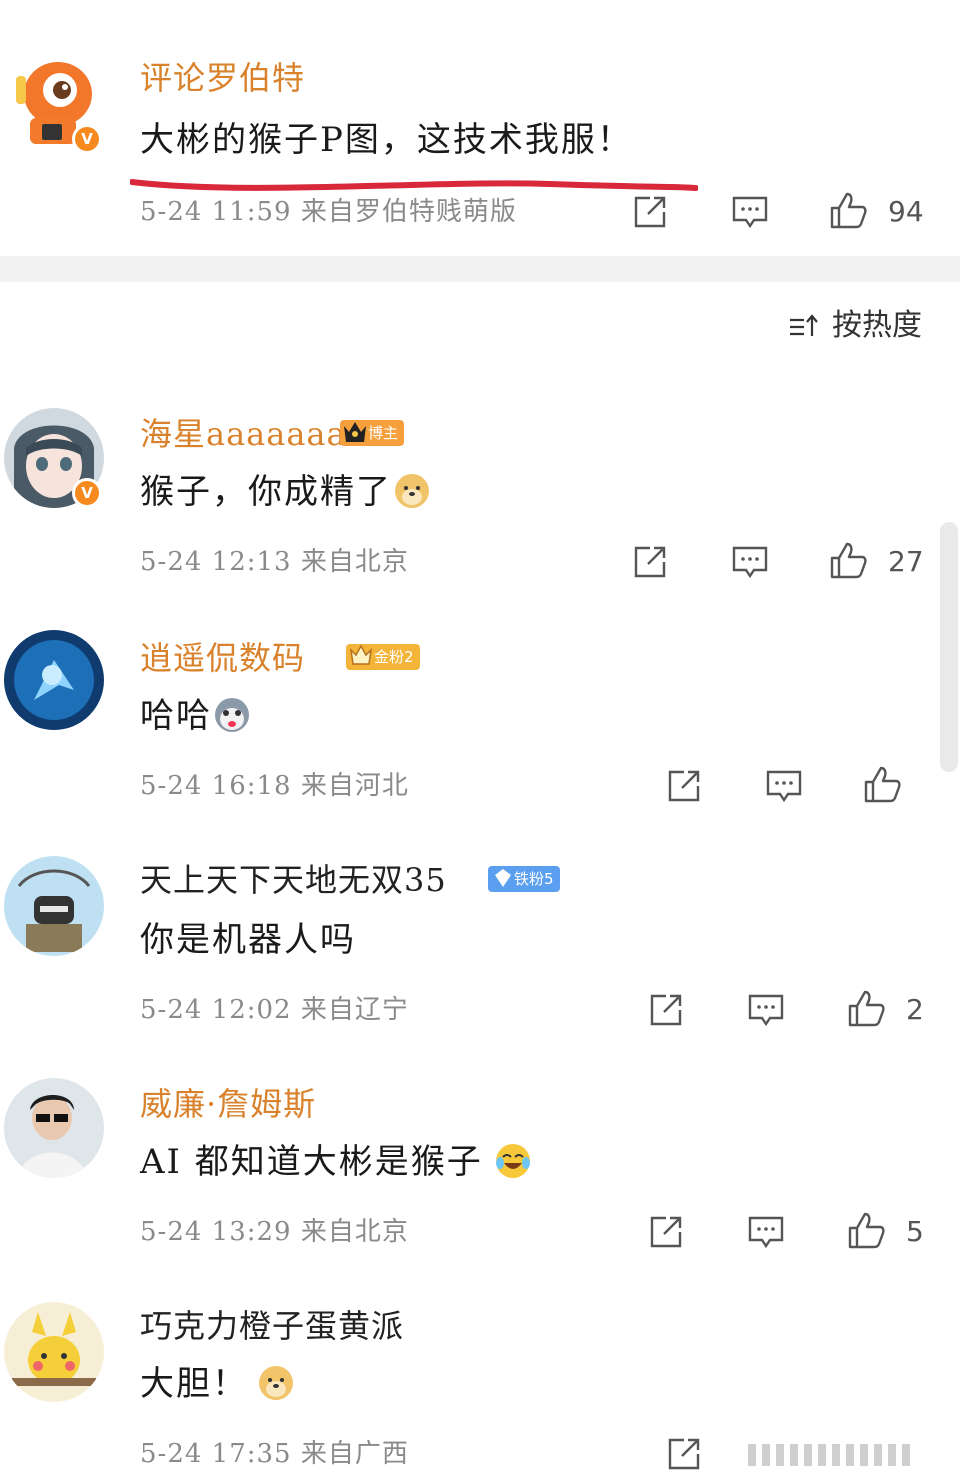 Image resolution: width=960 pixels, height=1479 pixels. What do you see at coordinates (906, 561) in the screenshot?
I see `like-count: 27` at bounding box center [906, 561].